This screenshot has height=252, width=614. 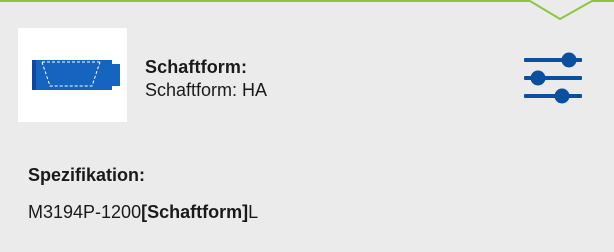 What do you see at coordinates (307, 10) in the screenshot?
I see `top-border-with-notch` at bounding box center [307, 10].